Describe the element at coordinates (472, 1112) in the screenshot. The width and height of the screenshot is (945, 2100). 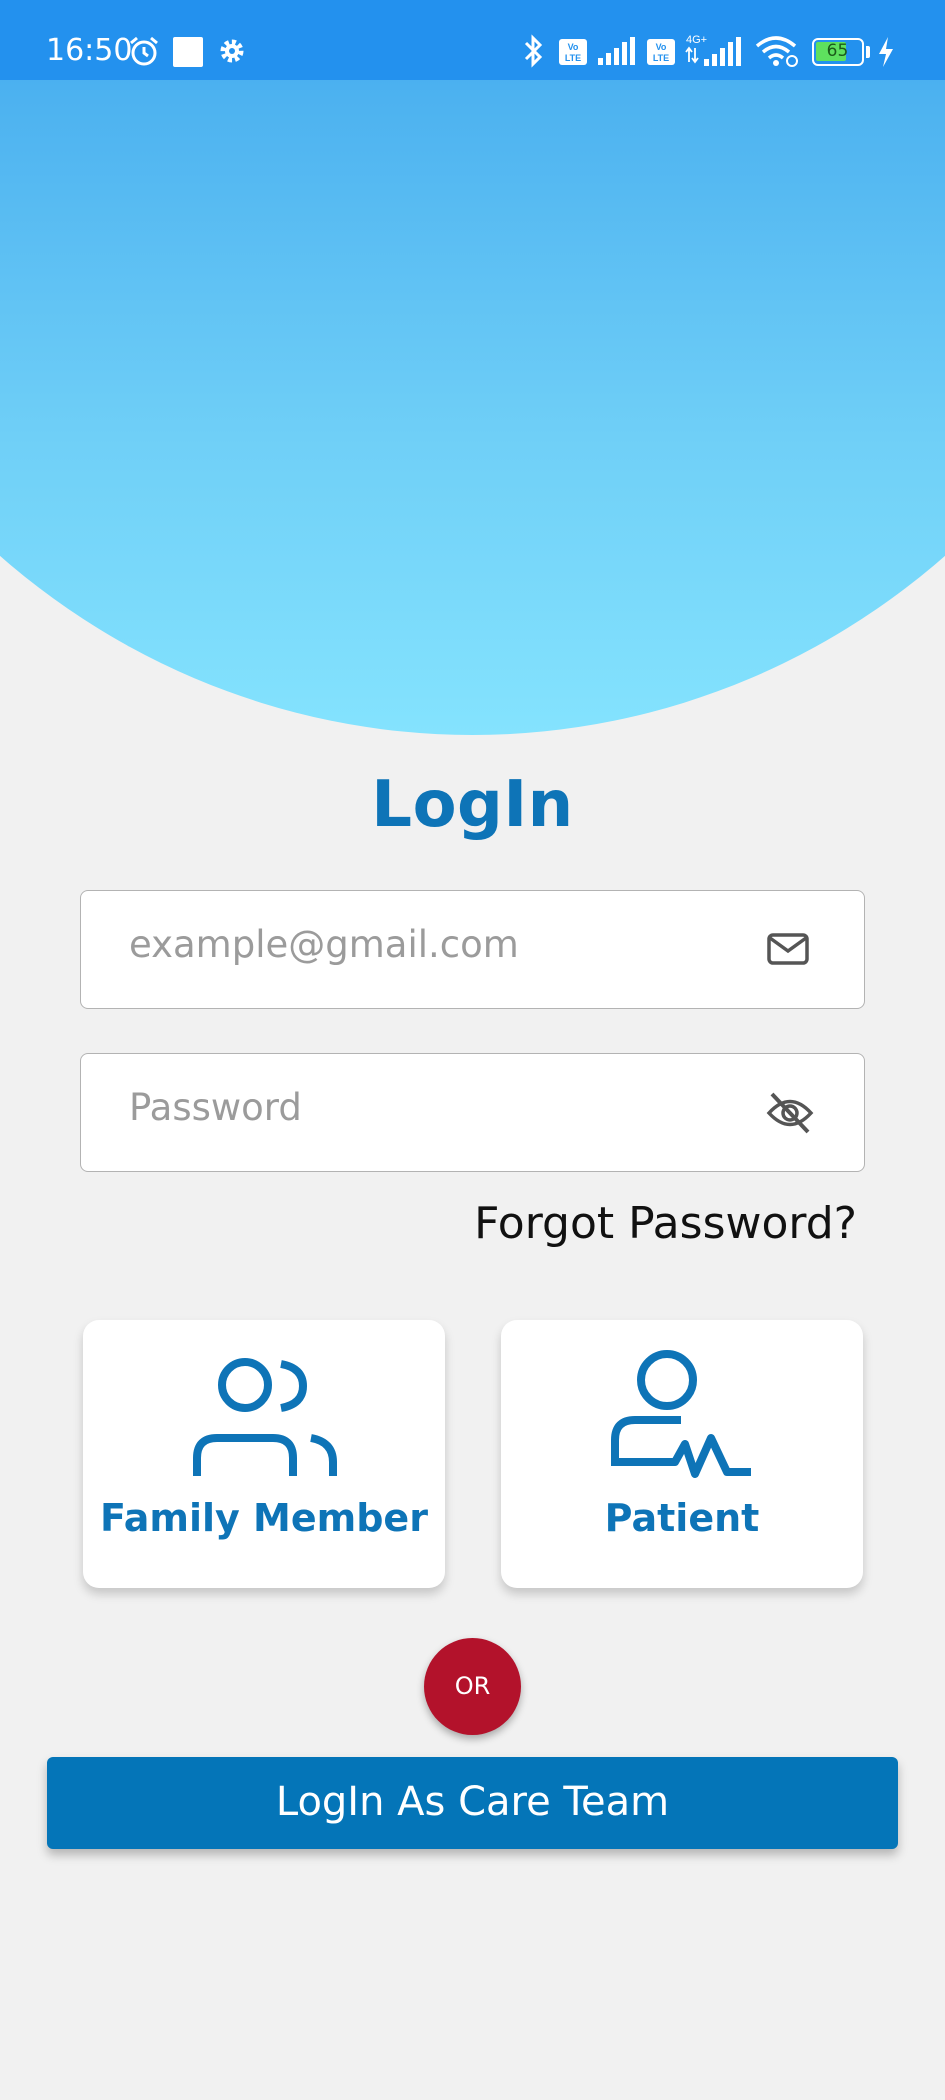
I see `password-field: Password` at that location.